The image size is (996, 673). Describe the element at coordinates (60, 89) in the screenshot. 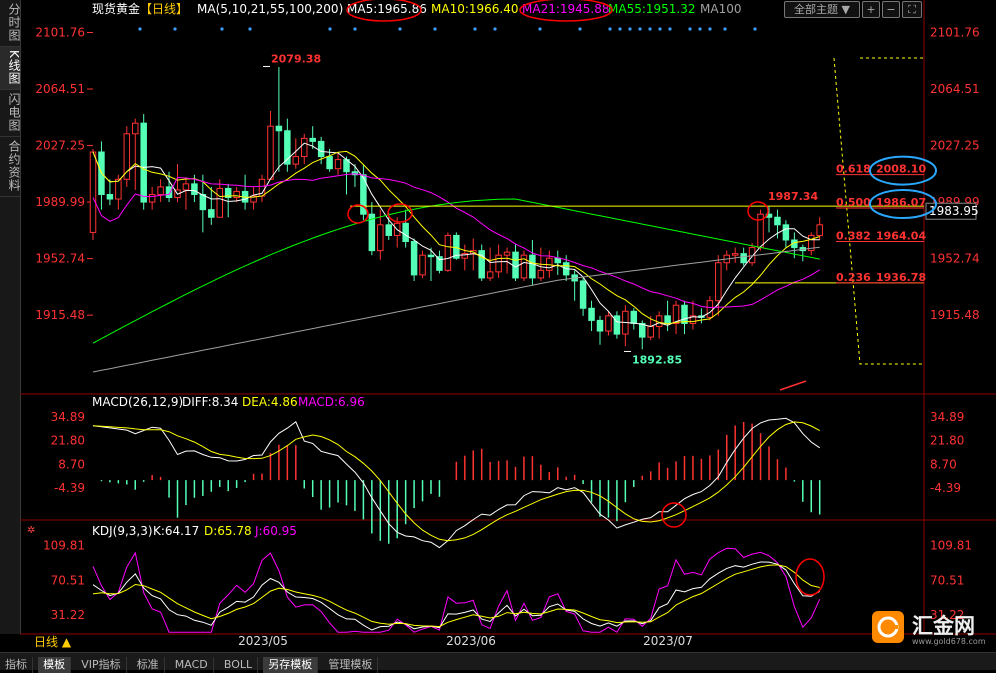

I see `price-tick-left: 2064.51` at that location.